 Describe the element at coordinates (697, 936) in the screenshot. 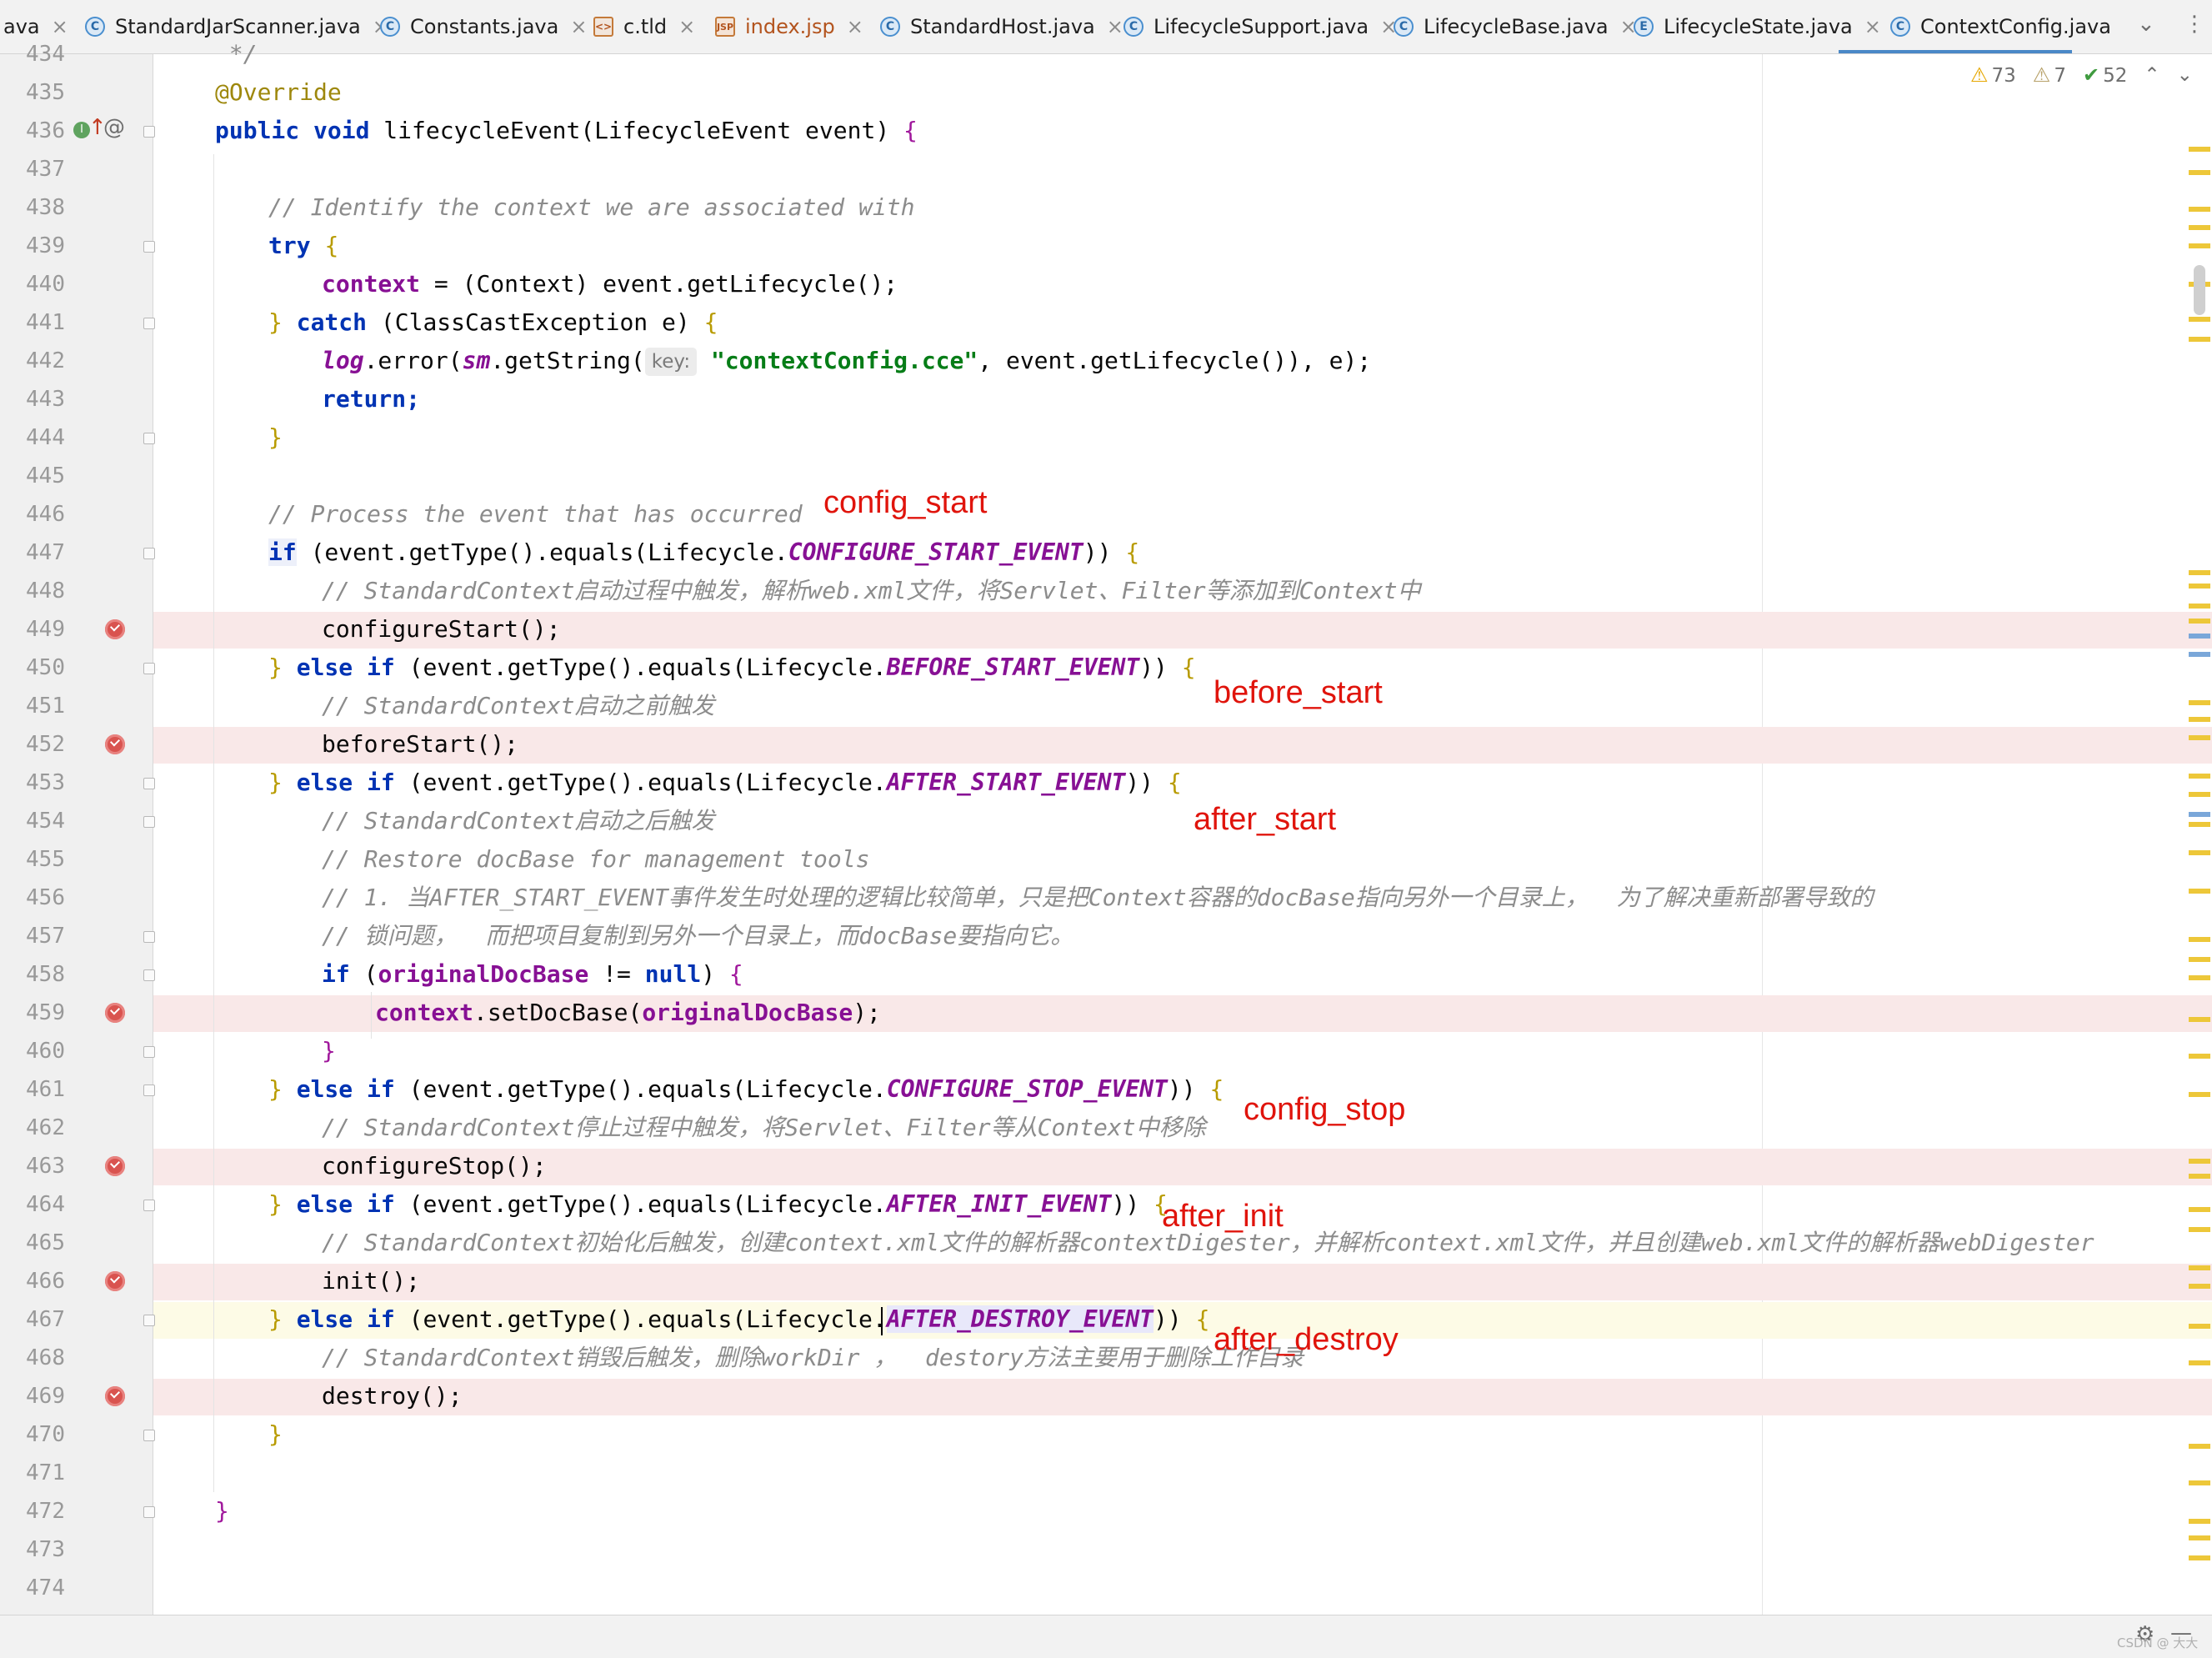

I see `code-line: // 锁问题， 而把项目复制到另外一个目录上，而docBase要指向它。` at that location.